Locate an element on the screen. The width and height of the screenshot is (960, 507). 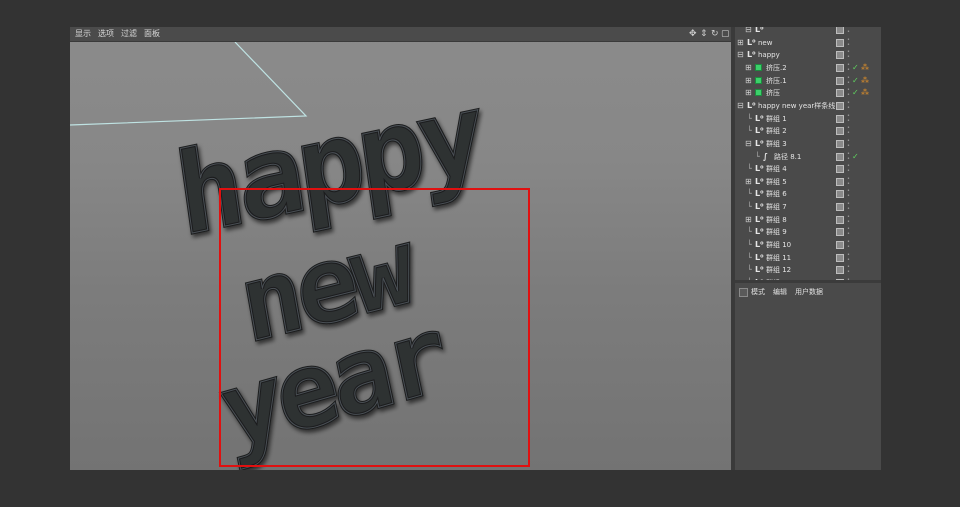
menu-filter: 过滤 is located at coordinates (129, 34).